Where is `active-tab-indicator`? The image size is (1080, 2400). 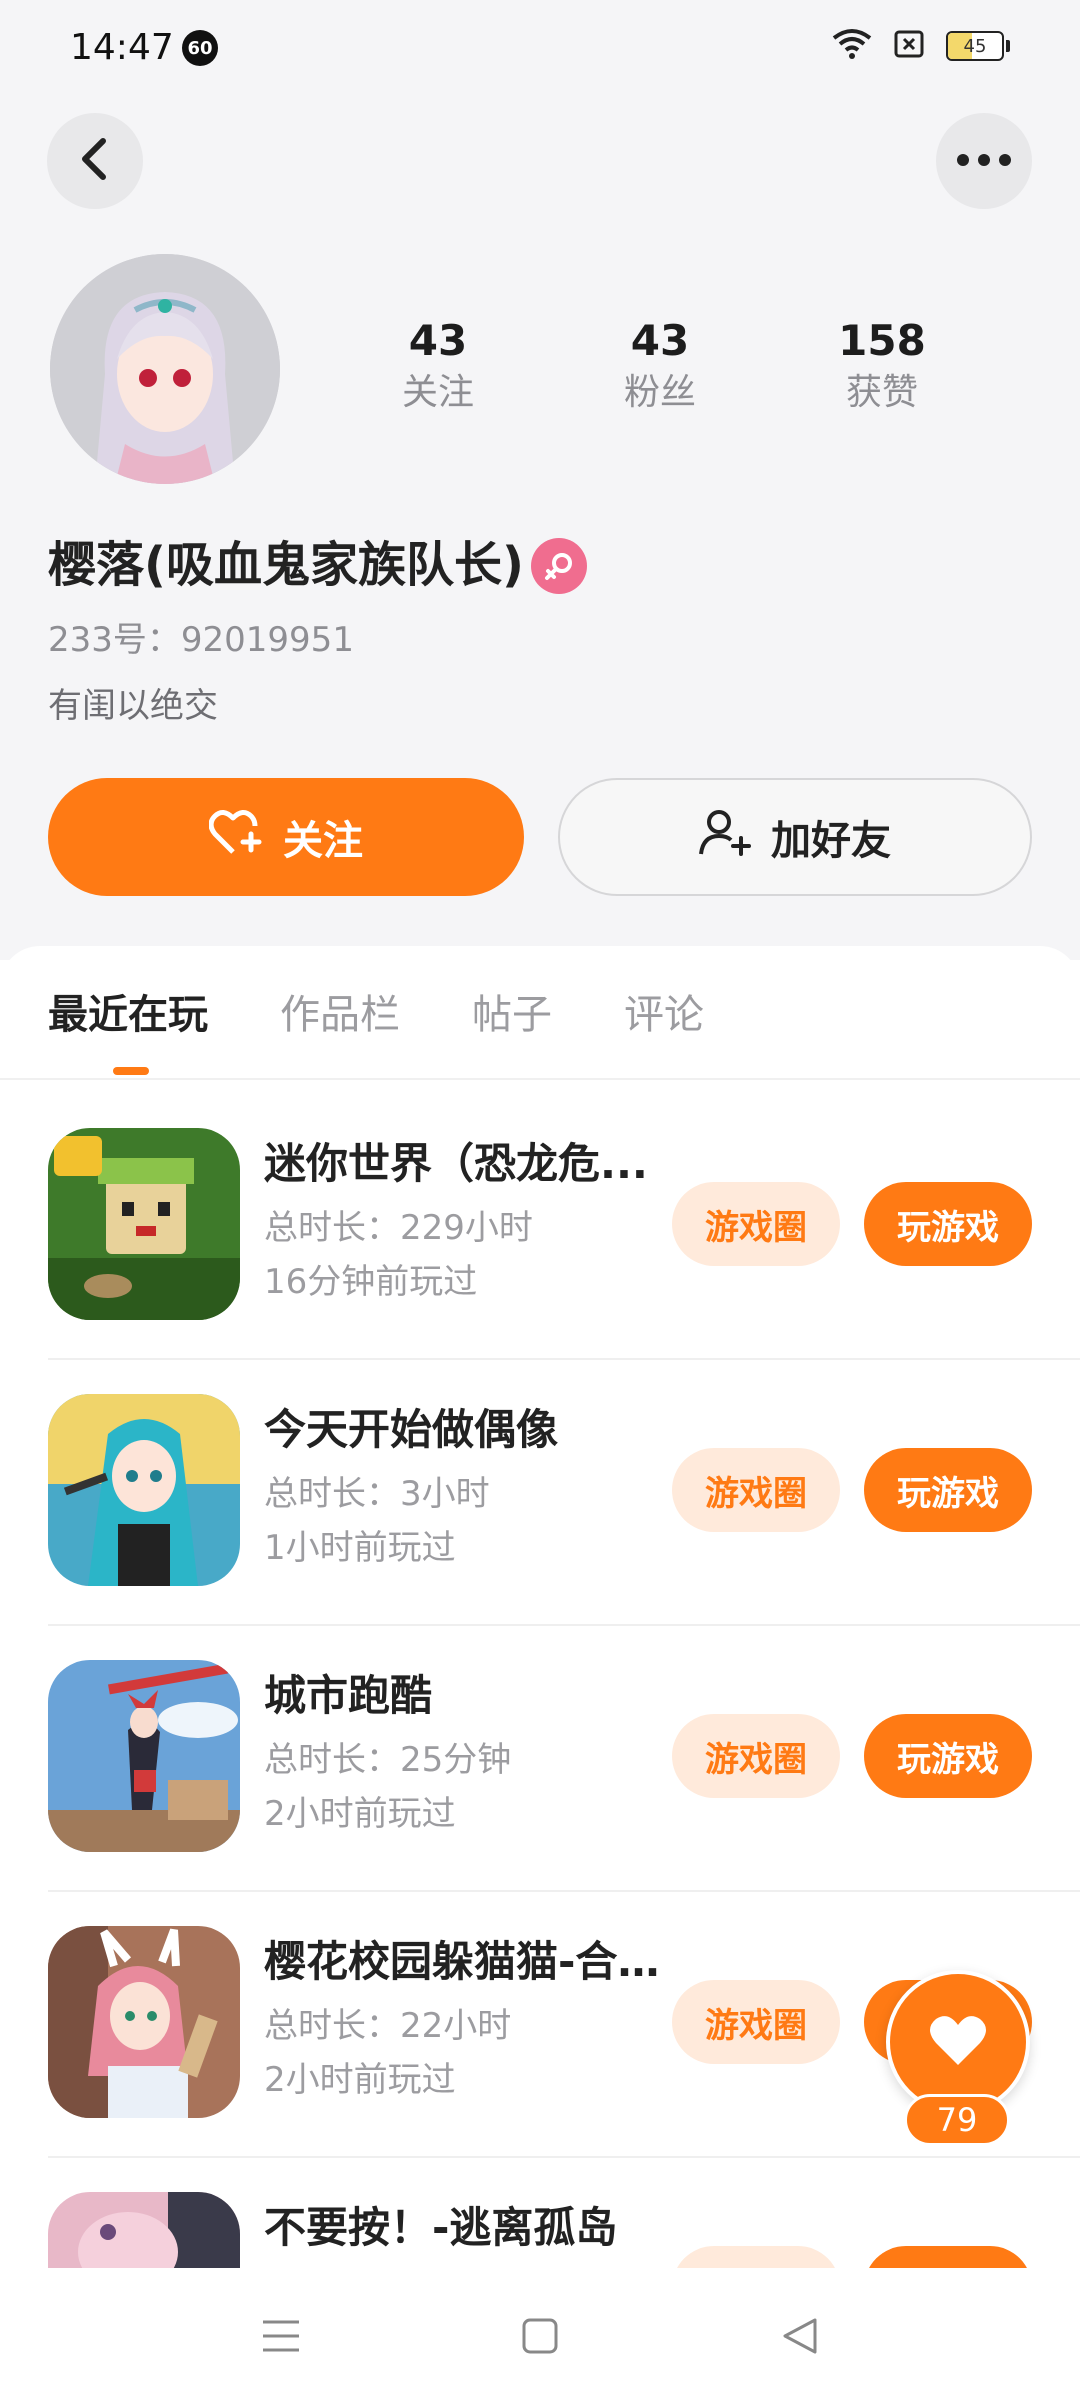 active-tab-indicator is located at coordinates (131, 1071).